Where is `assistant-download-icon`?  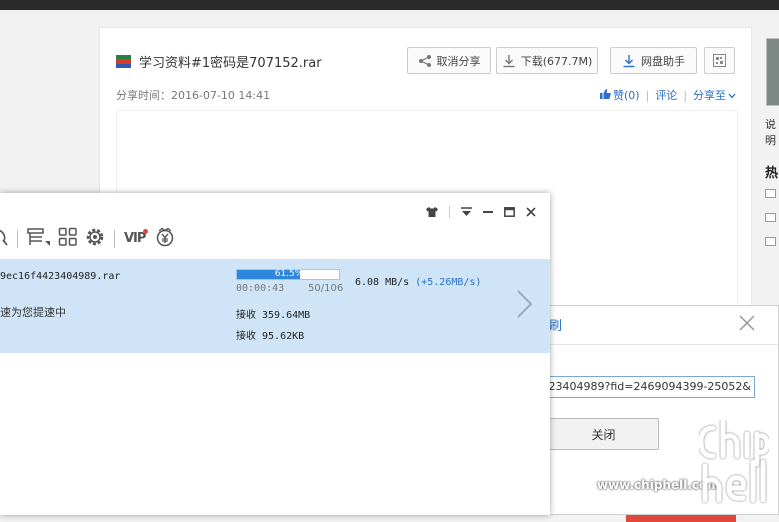
assistant-download-icon is located at coordinates (629, 61).